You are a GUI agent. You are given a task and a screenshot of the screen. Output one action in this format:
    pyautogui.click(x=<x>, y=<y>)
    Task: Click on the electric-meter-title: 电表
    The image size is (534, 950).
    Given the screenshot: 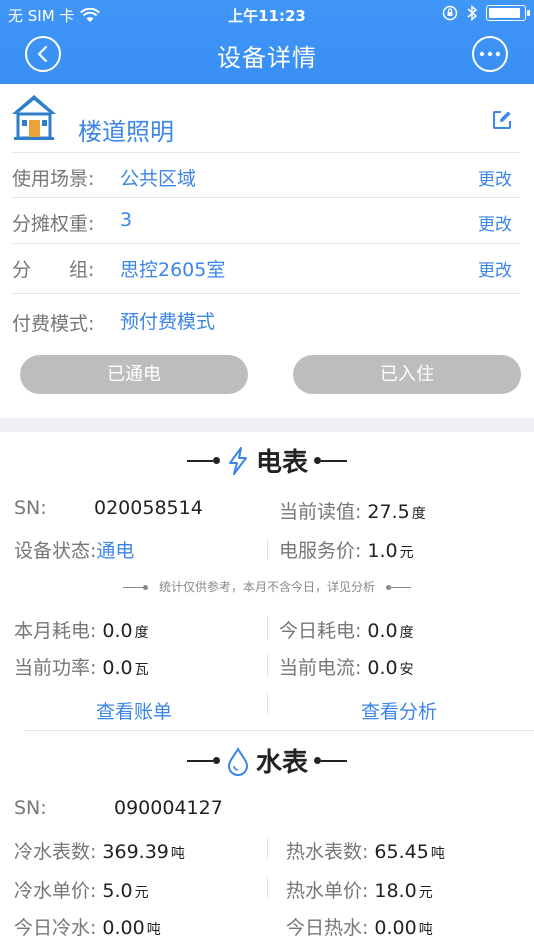 What is the action you would take?
    pyautogui.click(x=267, y=462)
    